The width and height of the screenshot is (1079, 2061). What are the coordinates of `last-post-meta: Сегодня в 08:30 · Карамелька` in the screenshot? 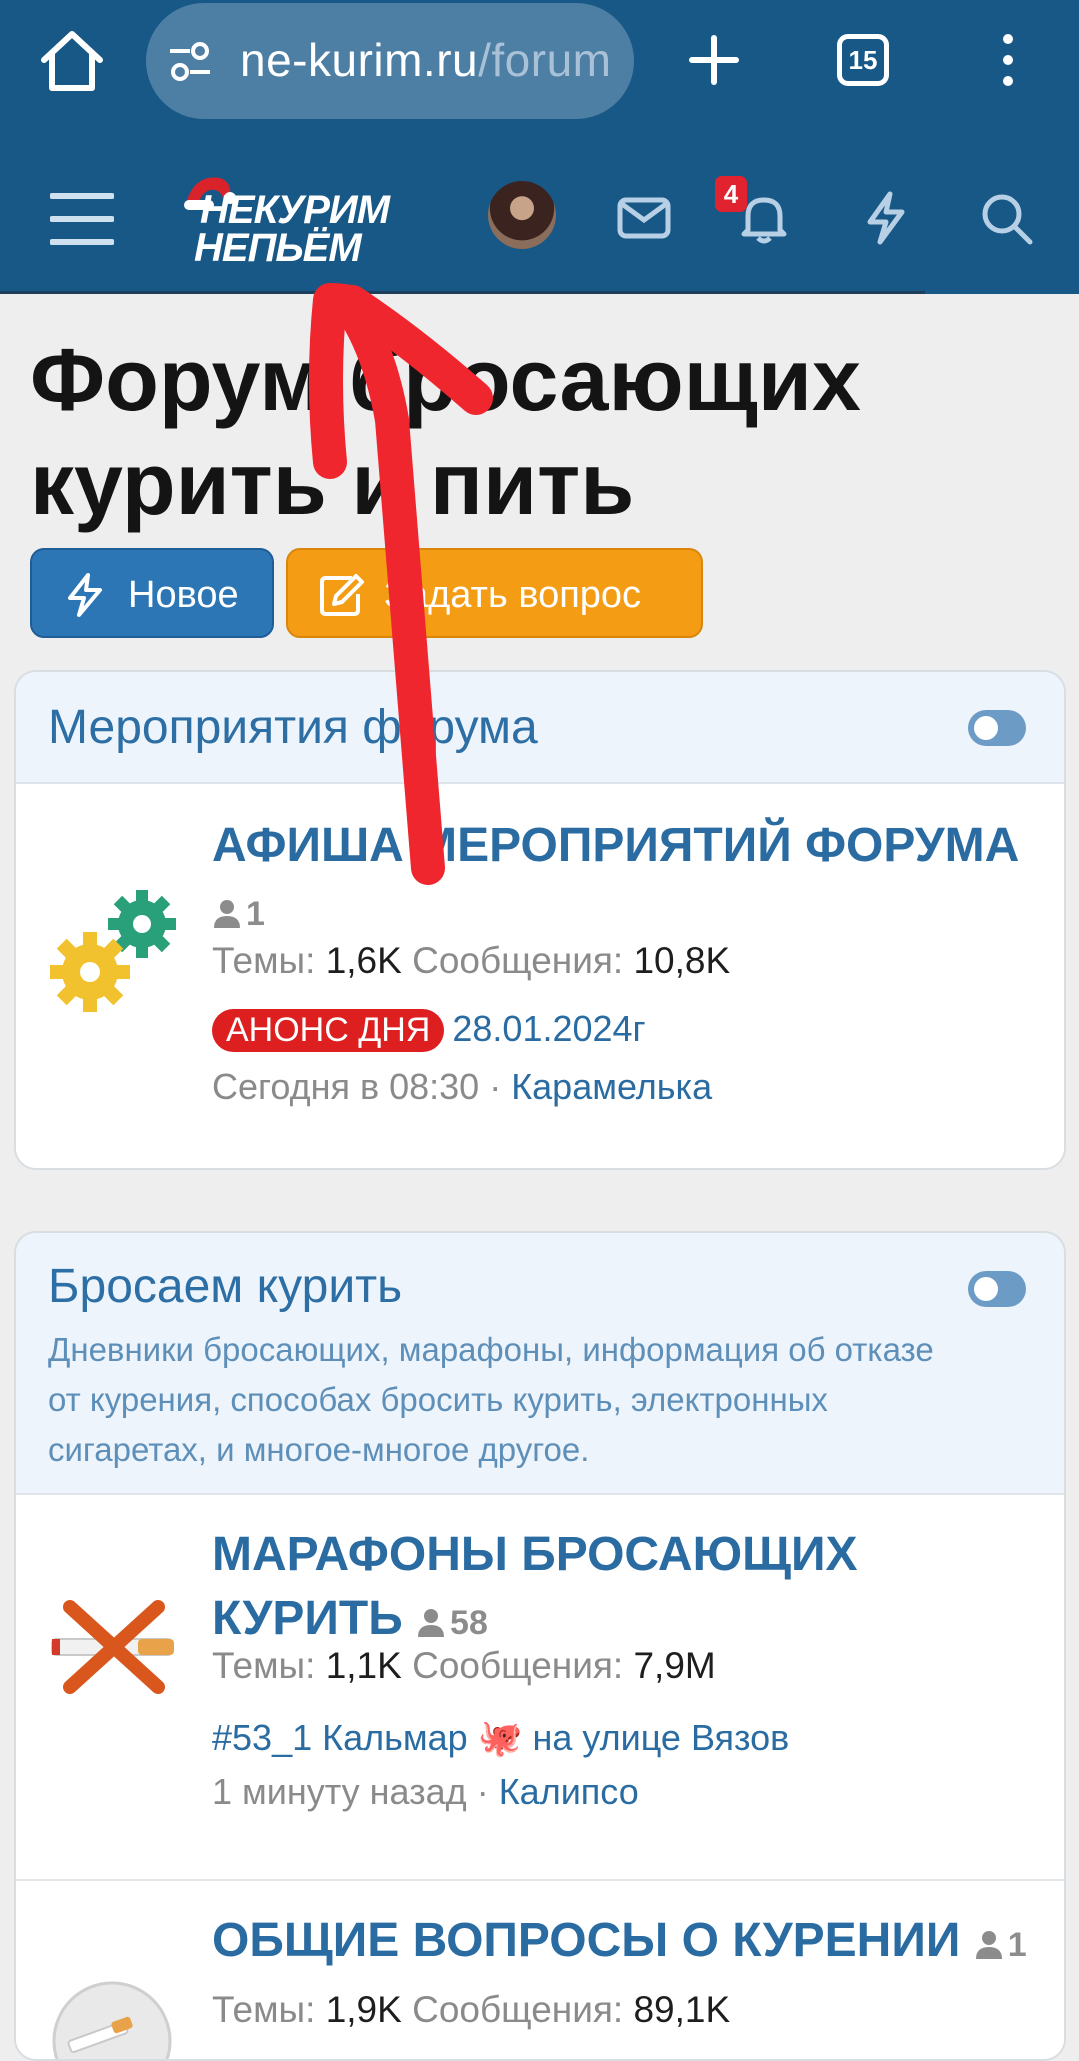 It's located at (462, 1086).